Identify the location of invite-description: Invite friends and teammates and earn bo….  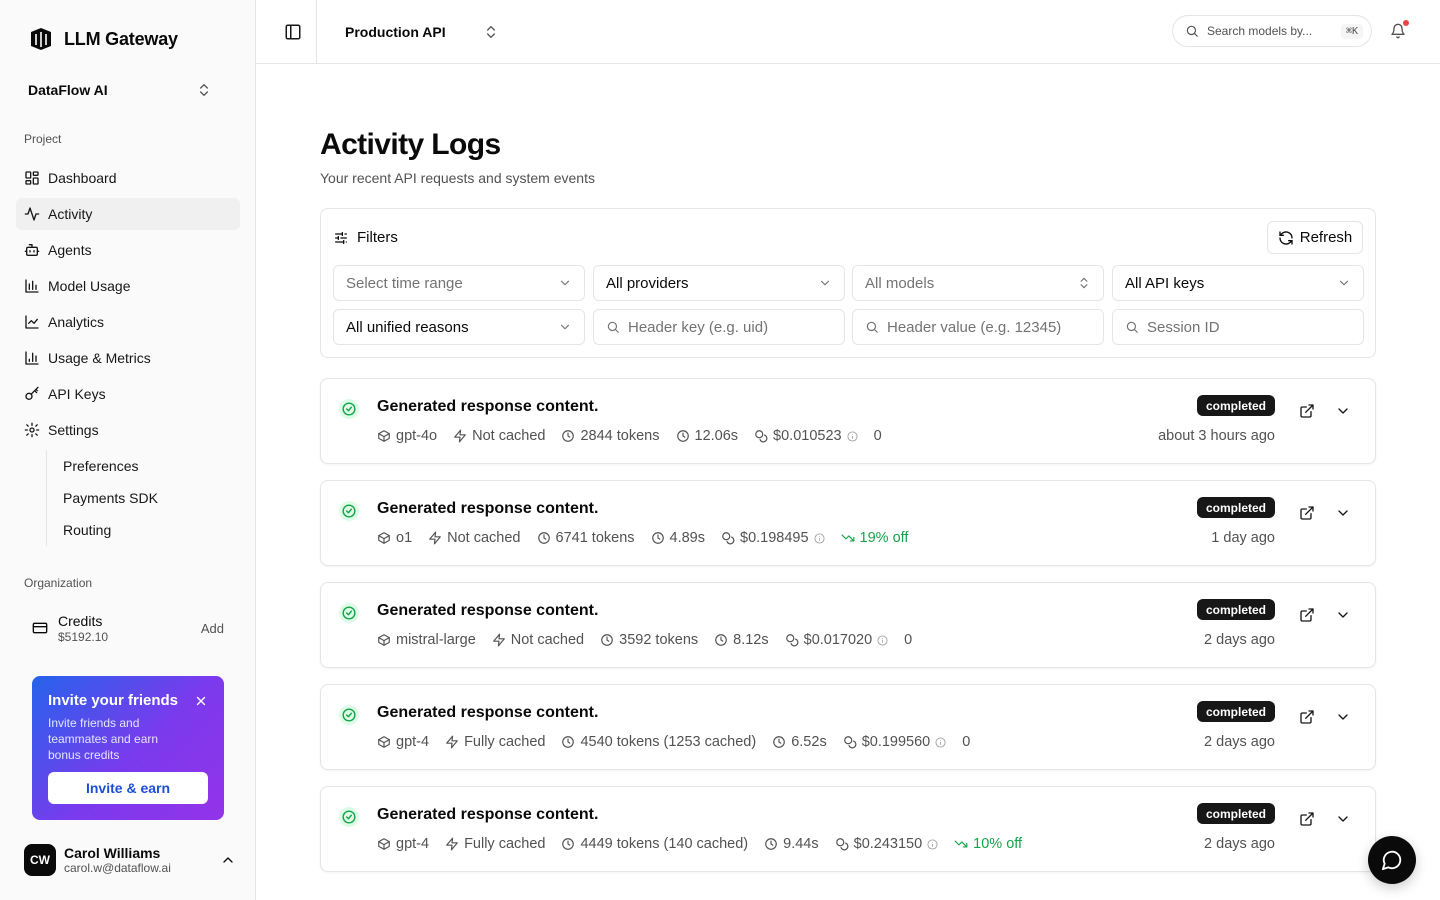
(103, 739).